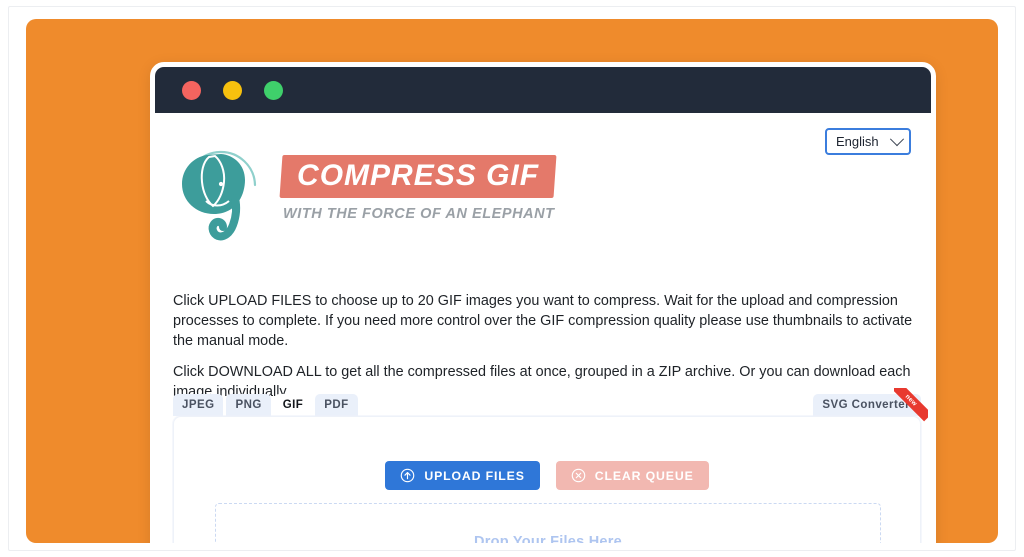 The width and height of the screenshot is (1024, 557). Describe the element at coordinates (897, 138) in the screenshot. I see `chevron-down-icon` at that location.